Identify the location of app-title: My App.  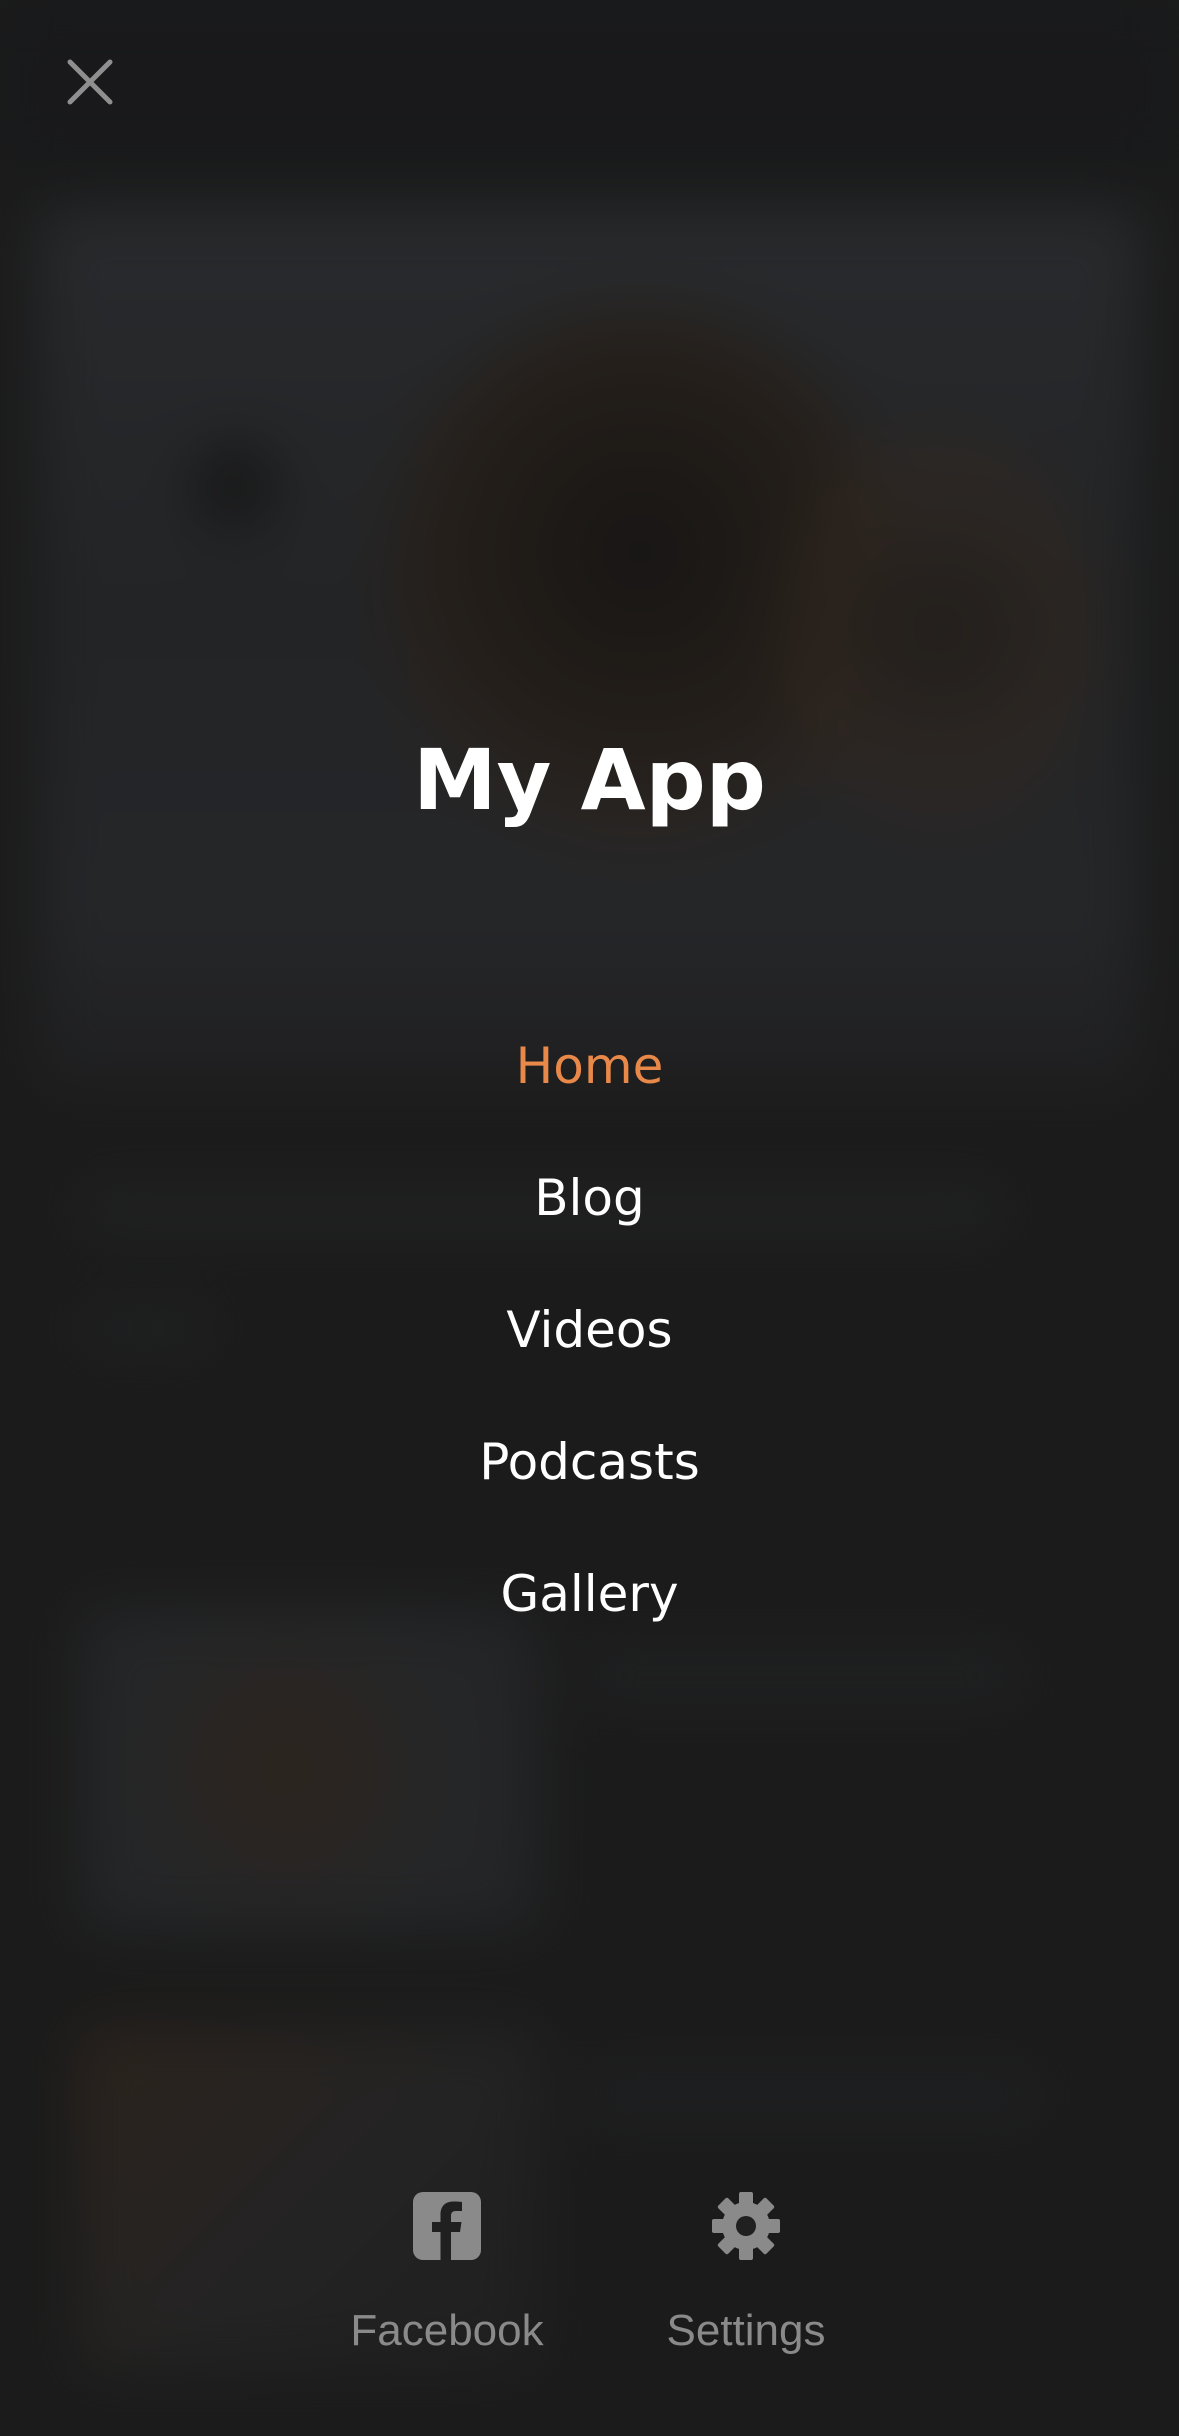
(589, 780).